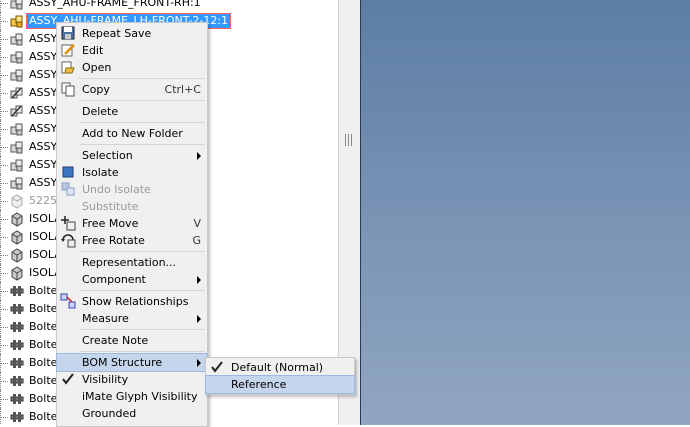  I want to click on menu-item-label: BOM Structure, so click(122, 362).